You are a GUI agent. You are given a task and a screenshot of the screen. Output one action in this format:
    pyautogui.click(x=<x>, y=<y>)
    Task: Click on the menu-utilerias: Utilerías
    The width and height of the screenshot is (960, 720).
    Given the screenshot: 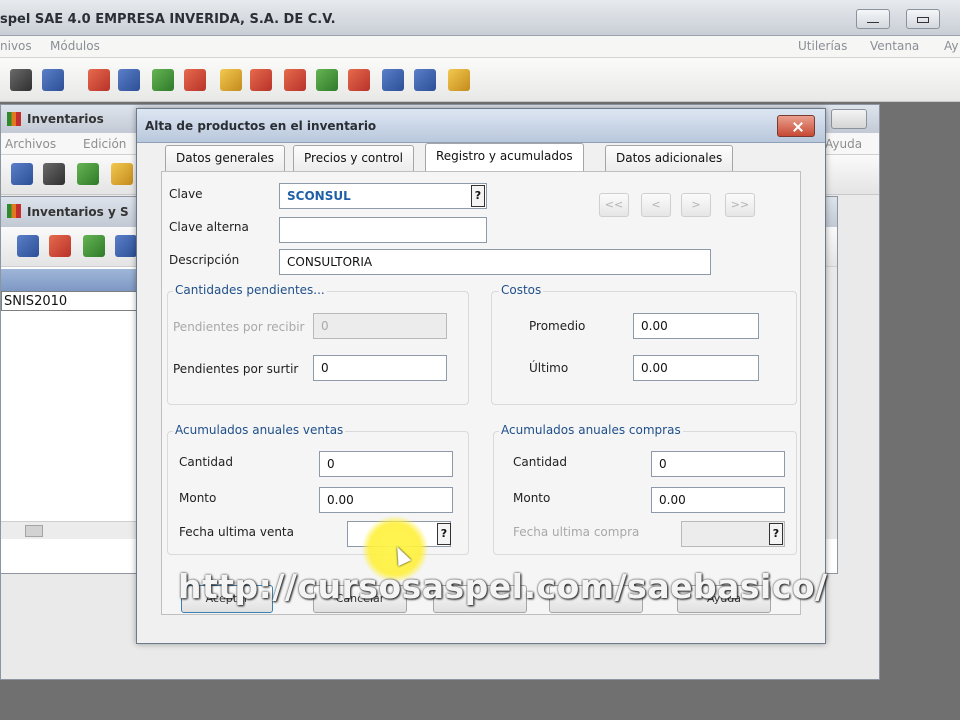 What is the action you would take?
    pyautogui.click(x=822, y=46)
    